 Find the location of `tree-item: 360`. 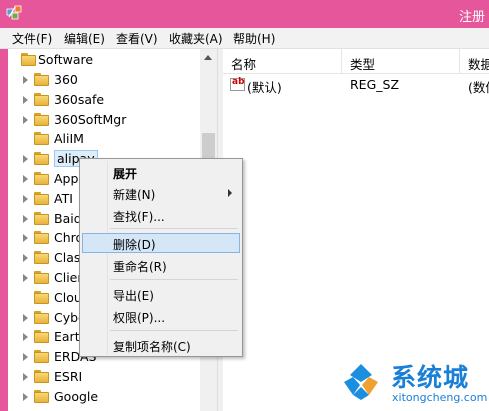

tree-item: 360 is located at coordinates (105, 80).